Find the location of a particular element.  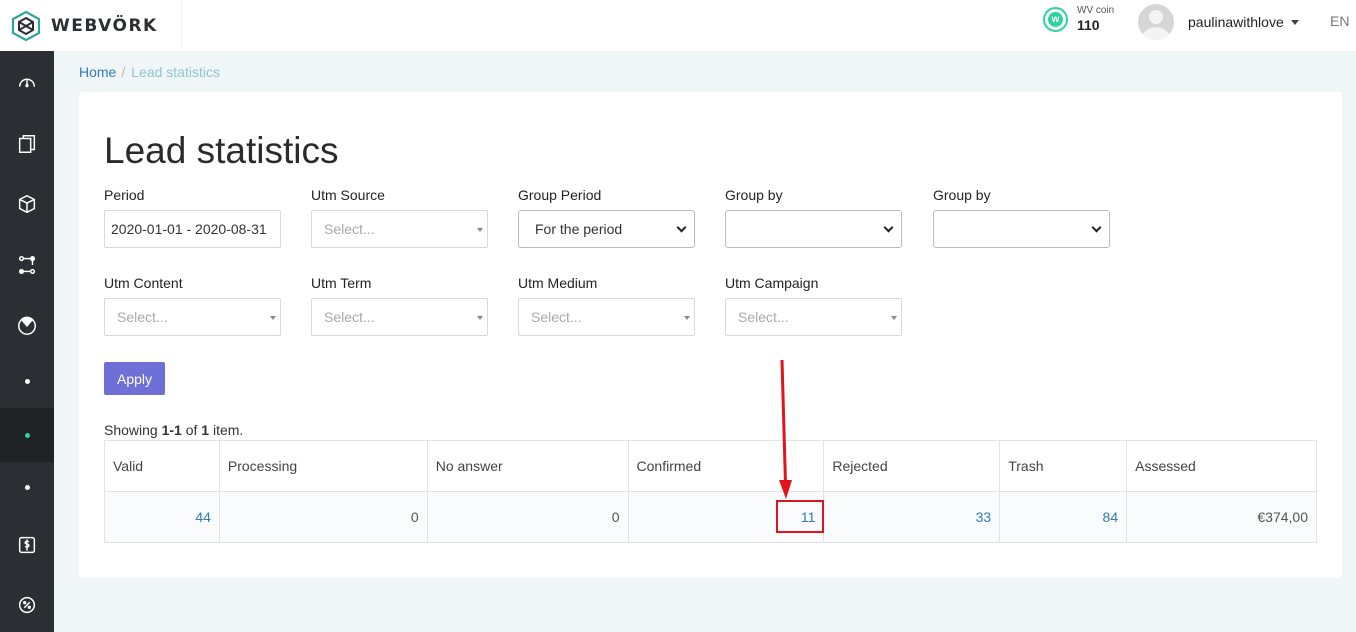

box-icon is located at coordinates (27, 204).